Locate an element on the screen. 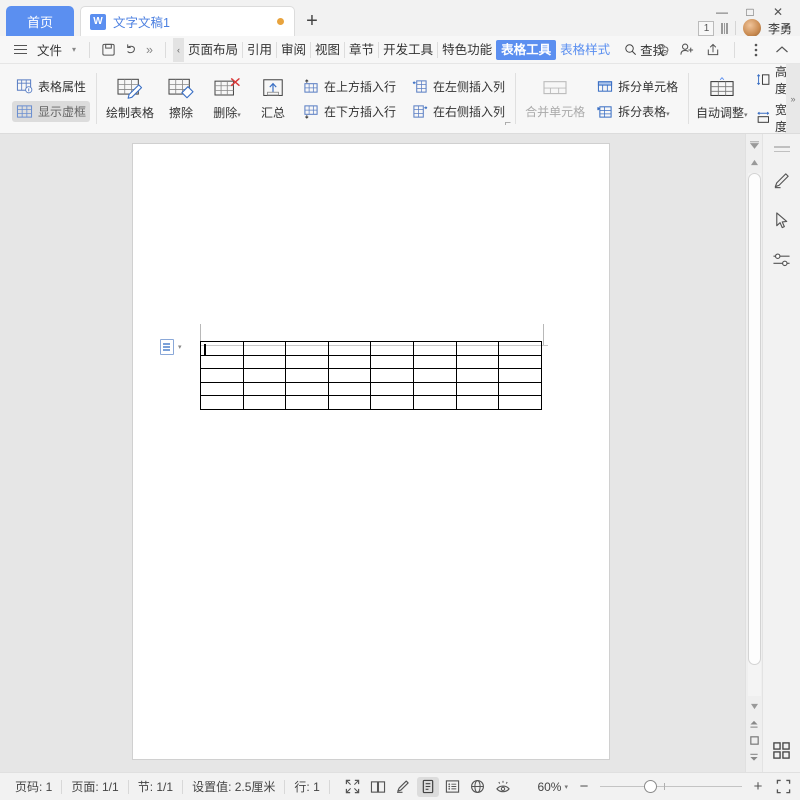  table-properties-button: 表格属性 is located at coordinates (51, 86).